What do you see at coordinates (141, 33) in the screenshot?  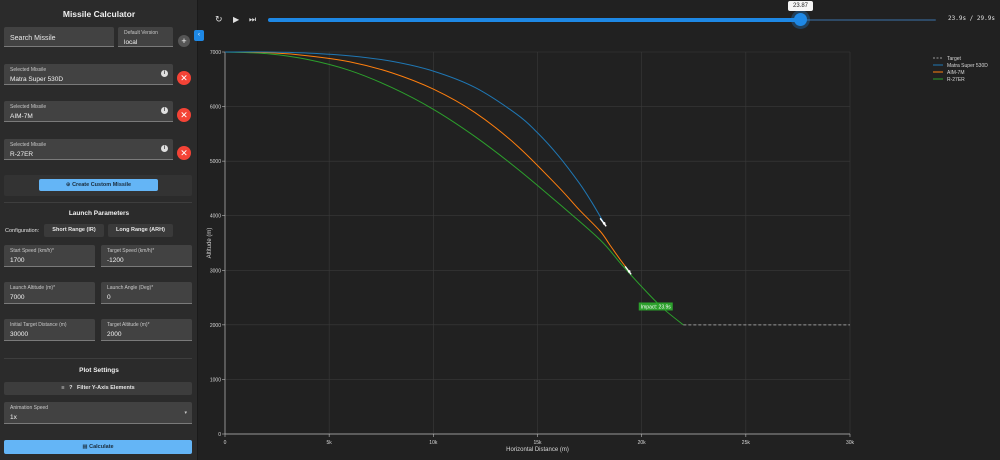 I see `version-label: Default Version` at bounding box center [141, 33].